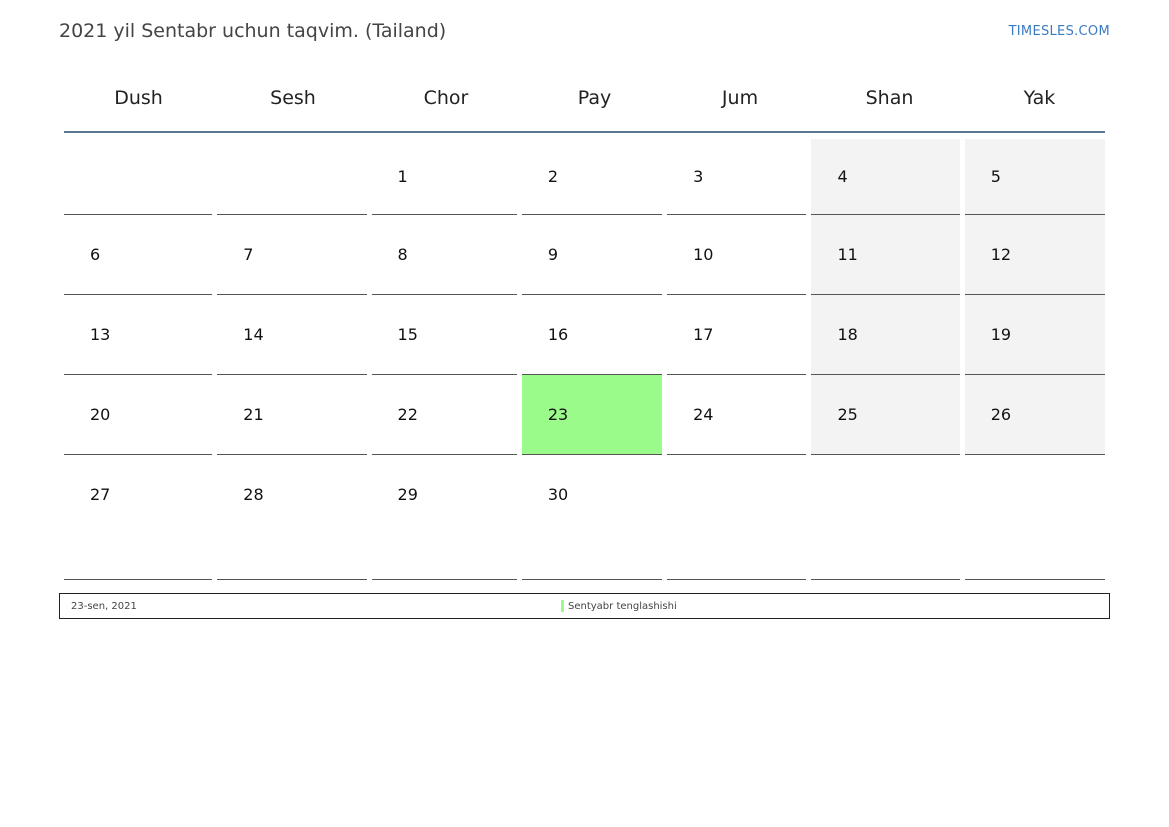  What do you see at coordinates (446, 98) in the screenshot?
I see `weekday-label: Chor` at bounding box center [446, 98].